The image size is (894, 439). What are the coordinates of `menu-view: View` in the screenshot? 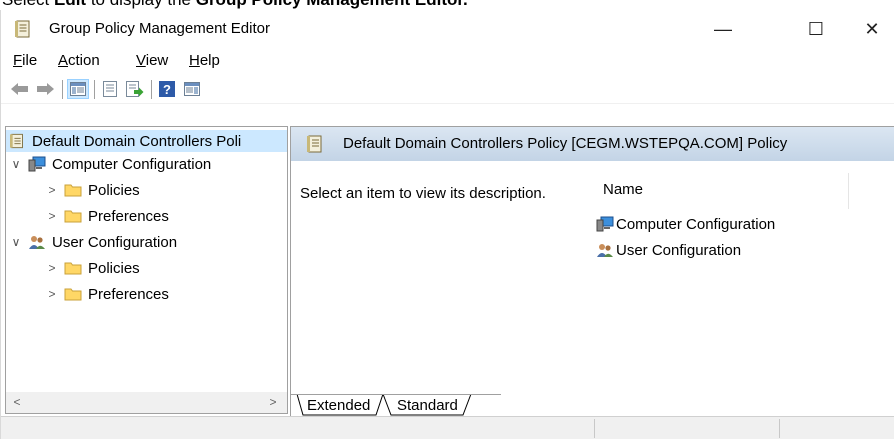 It's located at (152, 60).